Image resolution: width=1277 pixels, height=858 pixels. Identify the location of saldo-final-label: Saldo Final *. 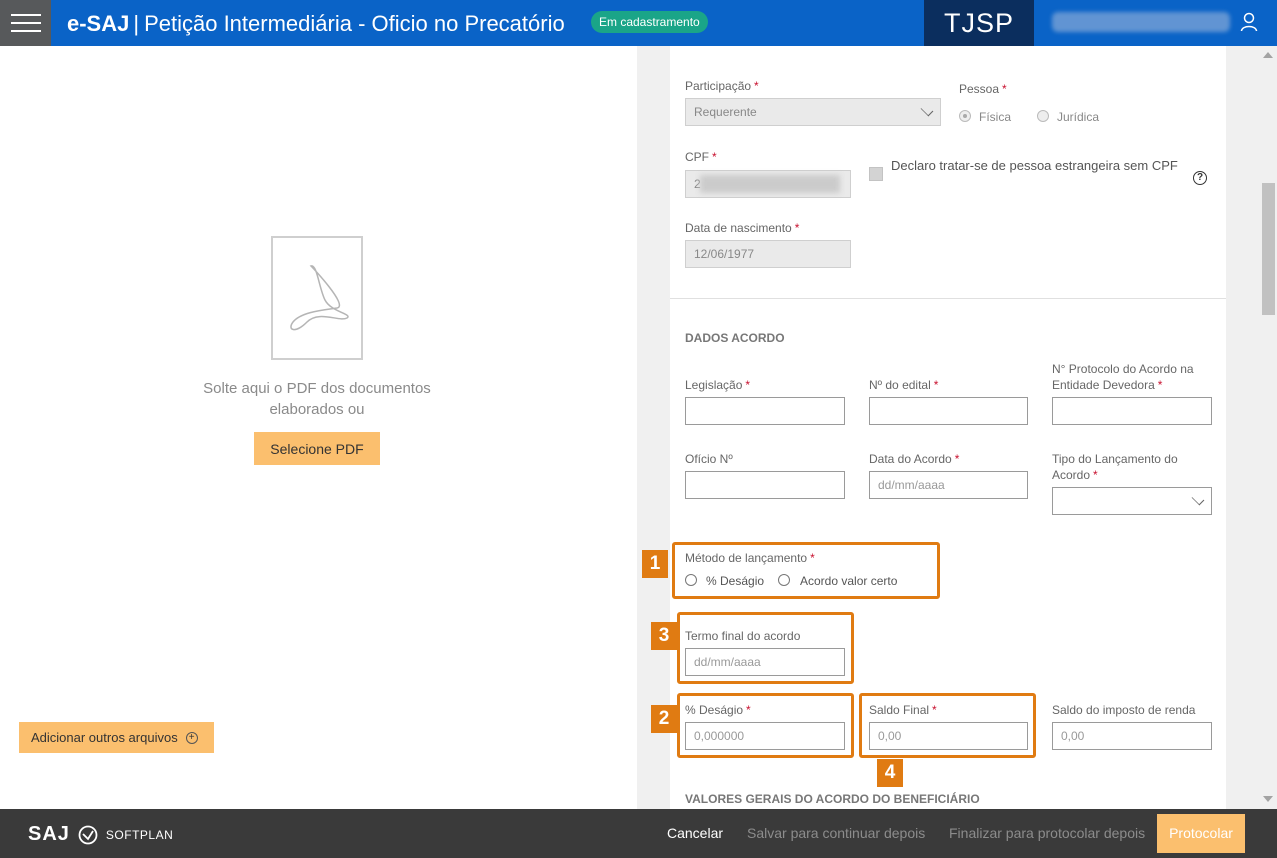
(903, 710).